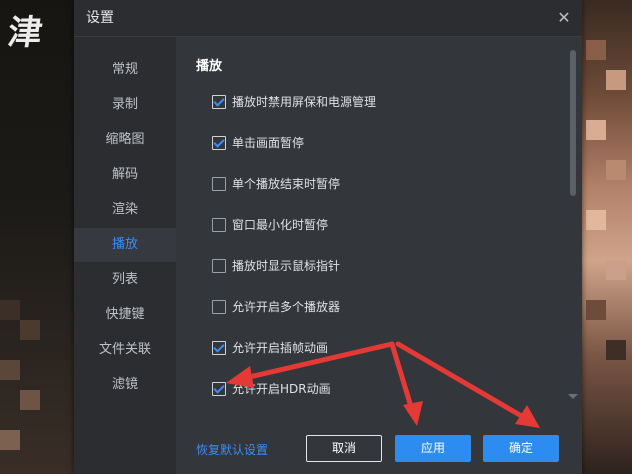 The height and width of the screenshot is (474, 632). Describe the element at coordinates (125, 315) in the screenshot. I see `sidebar-item-shortcuts: 快捷键` at that location.